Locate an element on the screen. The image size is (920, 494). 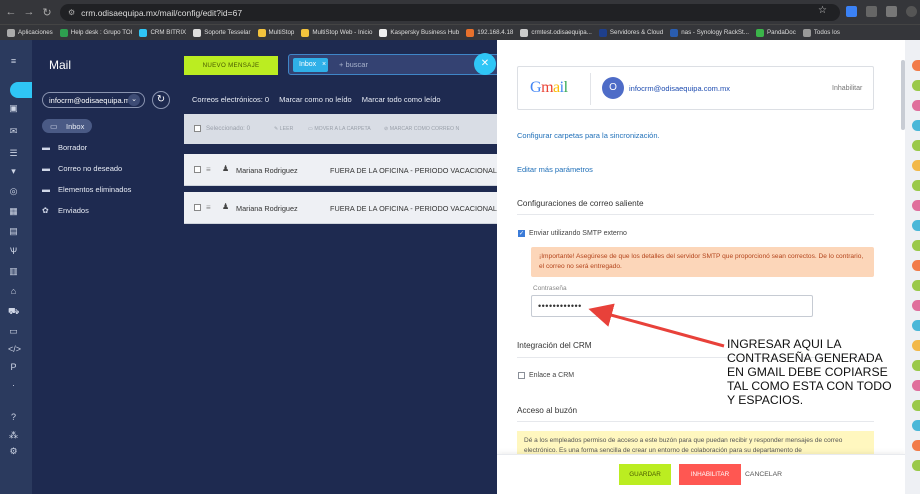
arrow-line is located at coordinates (656, 325).